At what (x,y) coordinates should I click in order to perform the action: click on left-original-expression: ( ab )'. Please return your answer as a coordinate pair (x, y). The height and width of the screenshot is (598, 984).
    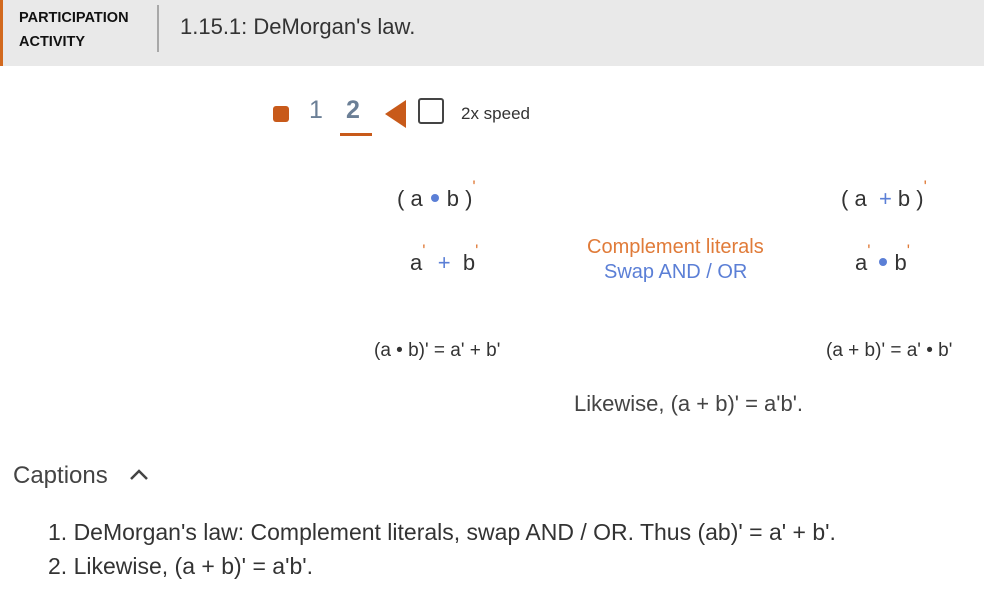
    Looking at the image, I should click on (436, 194).